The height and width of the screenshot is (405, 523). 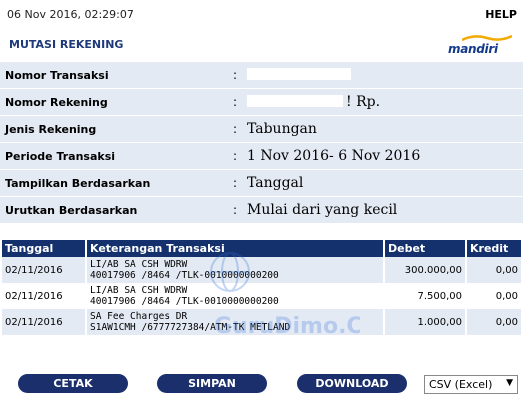 I want to click on info-row-jenis-rekening: Jenis Rekening : Tabungan, so click(x=261, y=129).